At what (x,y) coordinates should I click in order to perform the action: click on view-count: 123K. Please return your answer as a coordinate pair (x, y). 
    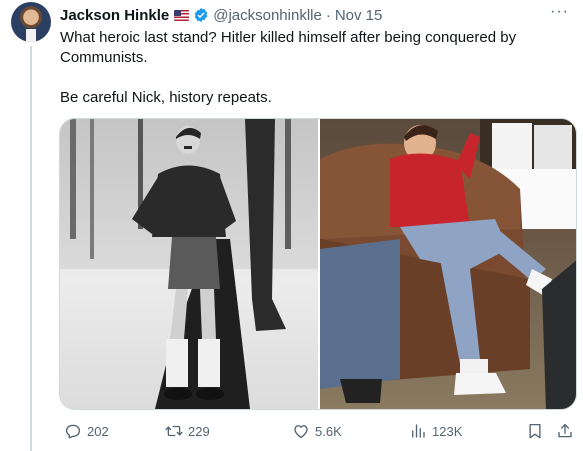
    Looking at the image, I should click on (447, 431).